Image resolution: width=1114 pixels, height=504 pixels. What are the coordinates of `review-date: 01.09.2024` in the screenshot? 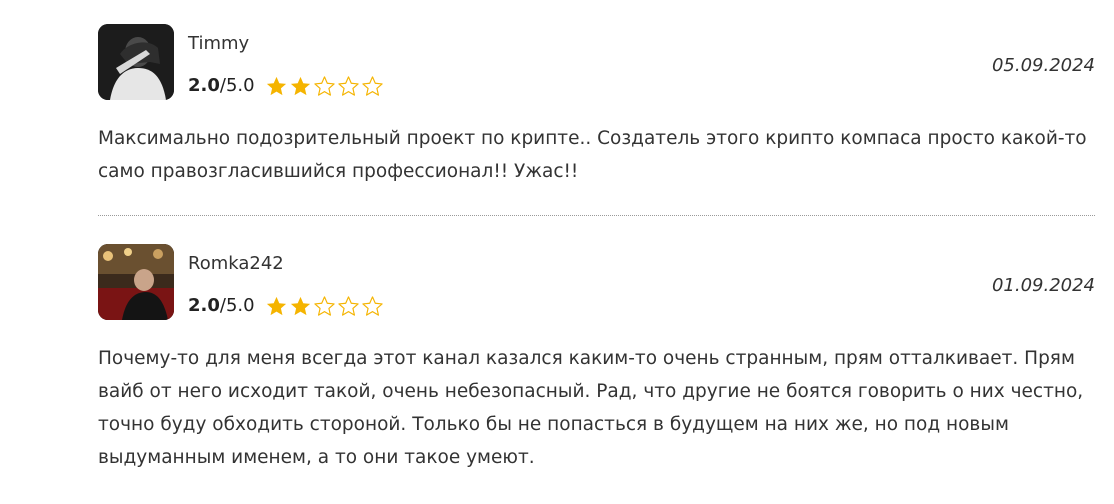 It's located at (1043, 285).